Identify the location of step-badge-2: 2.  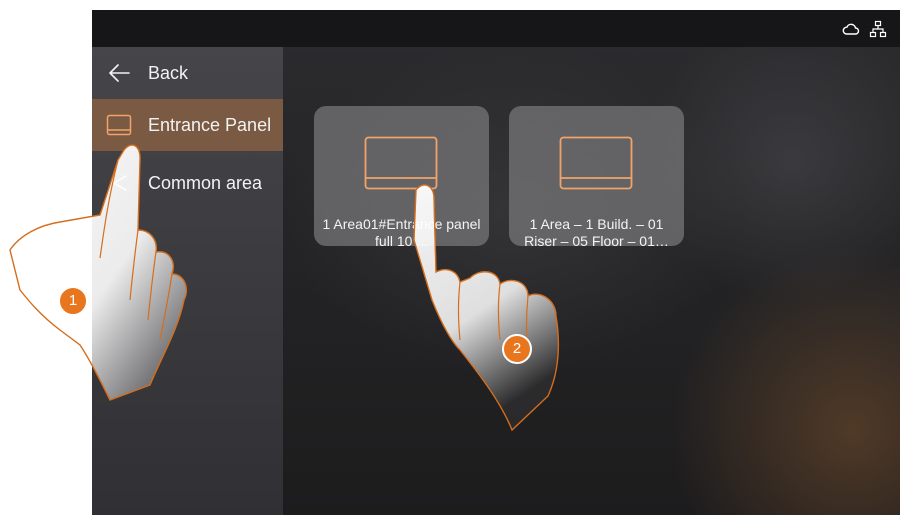
(517, 349).